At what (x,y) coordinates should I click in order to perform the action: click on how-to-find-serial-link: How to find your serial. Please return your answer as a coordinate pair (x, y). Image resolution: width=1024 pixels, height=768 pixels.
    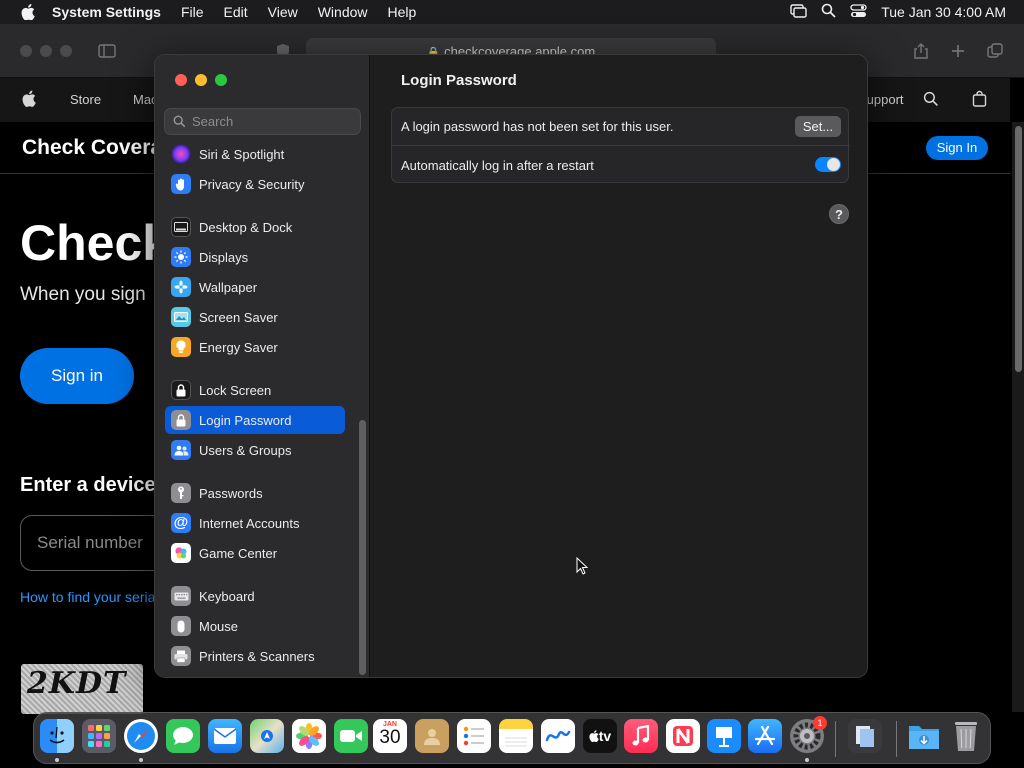
    Looking at the image, I should click on (89, 597).